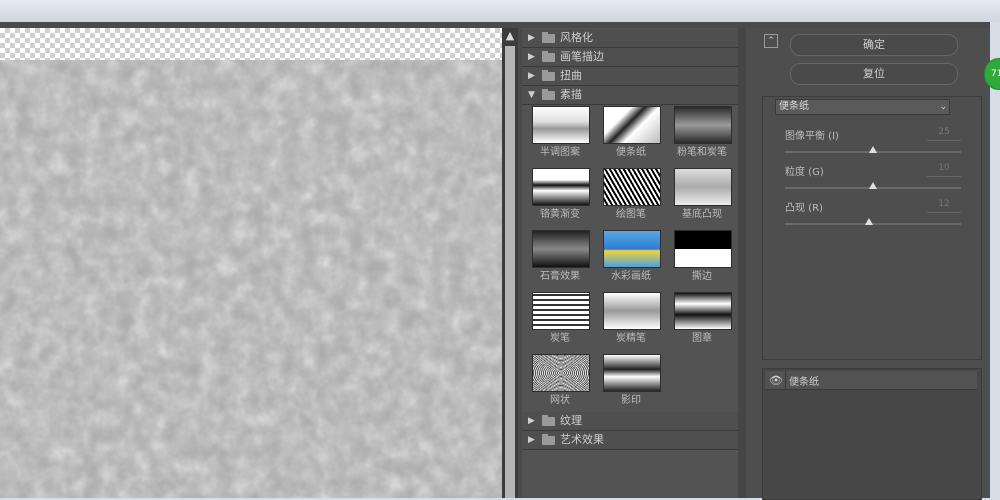 The image size is (1000, 500). What do you see at coordinates (804, 382) in the screenshot?
I see `effect-layer-label: 便条纸` at bounding box center [804, 382].